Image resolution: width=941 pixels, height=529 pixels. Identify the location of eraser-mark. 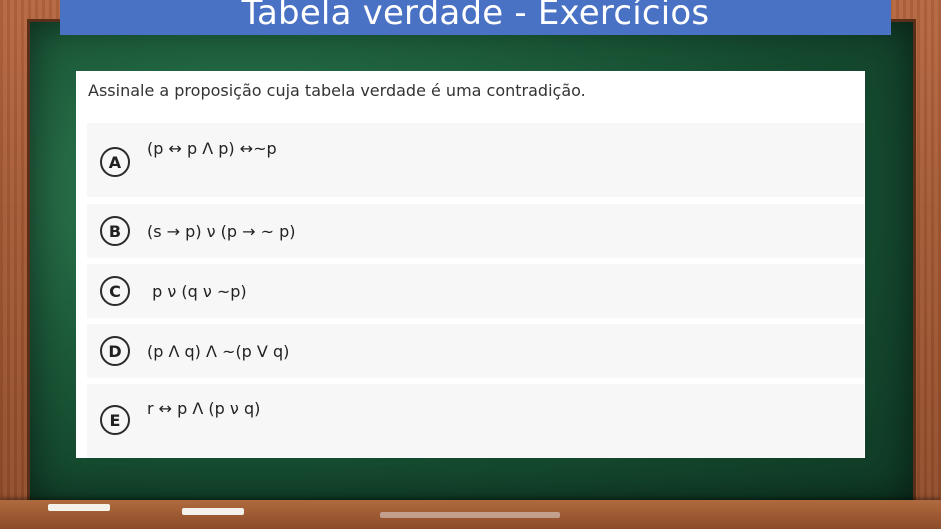
(470, 515).